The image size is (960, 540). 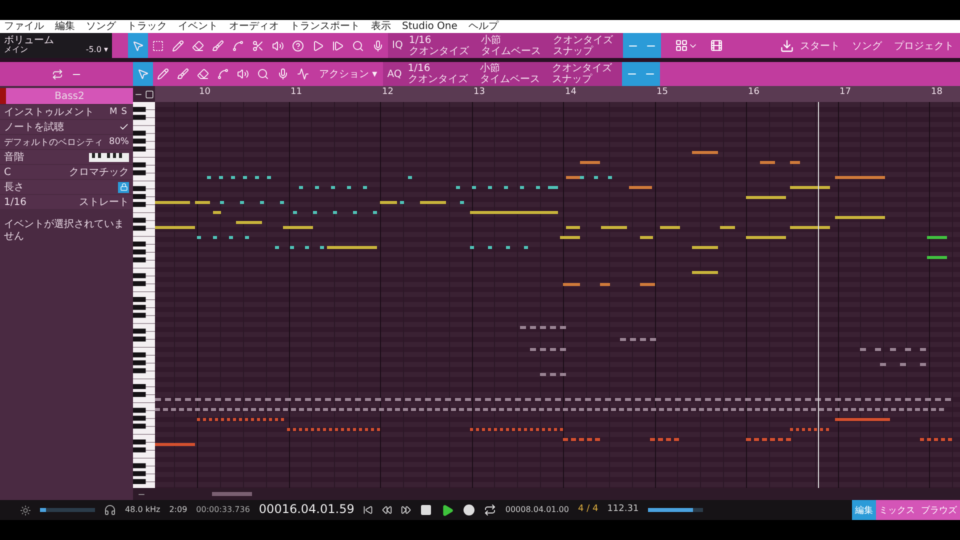 I want to click on stop-button, so click(x=426, y=510).